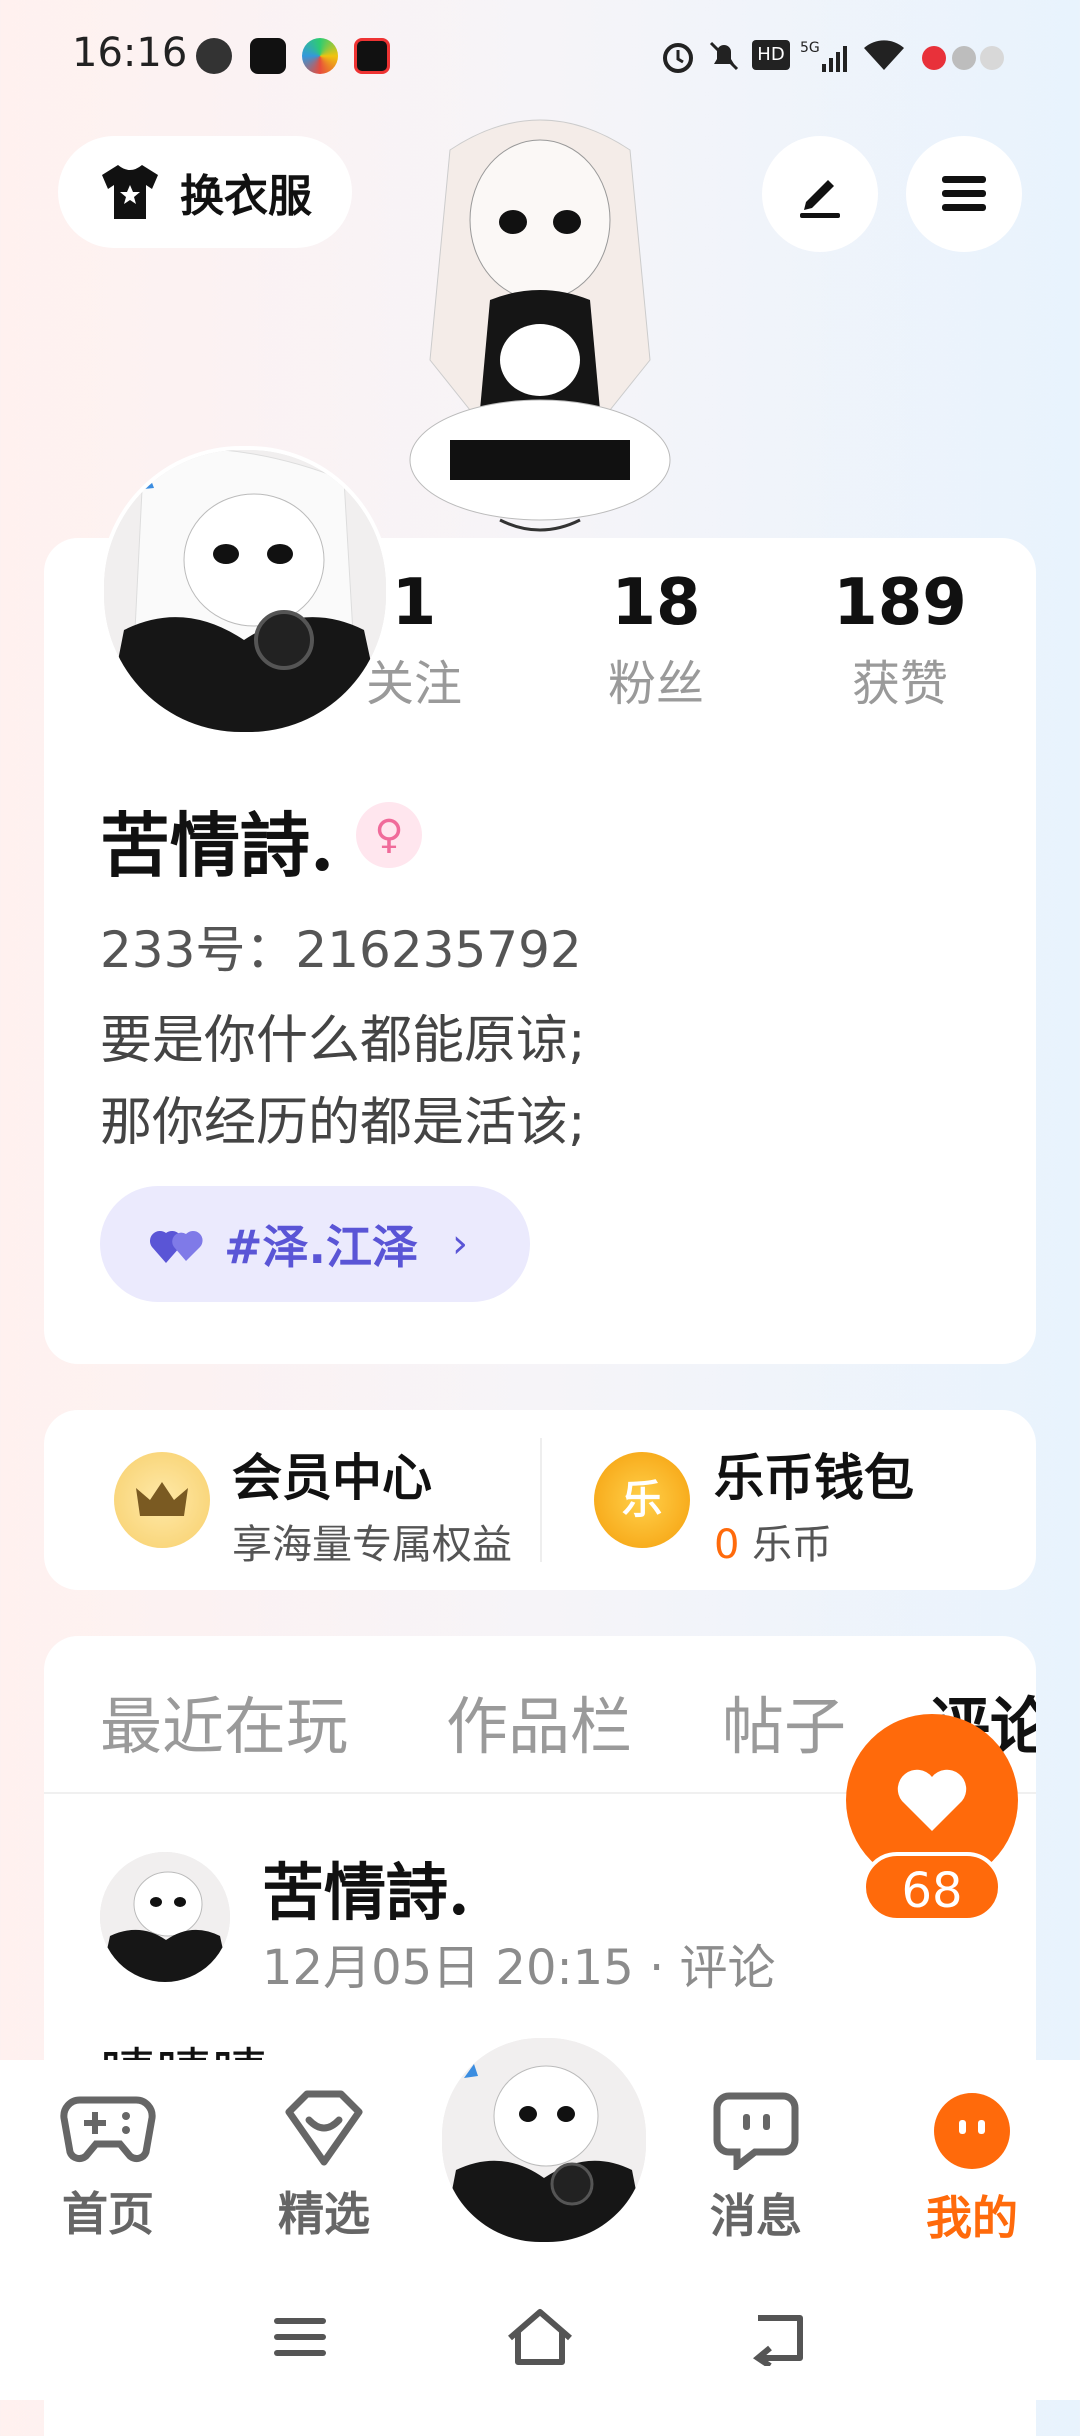 This screenshot has width=1080, height=2436. I want to click on wallet-entry: 乐 乐币钱包 0 乐币, so click(789, 1500).